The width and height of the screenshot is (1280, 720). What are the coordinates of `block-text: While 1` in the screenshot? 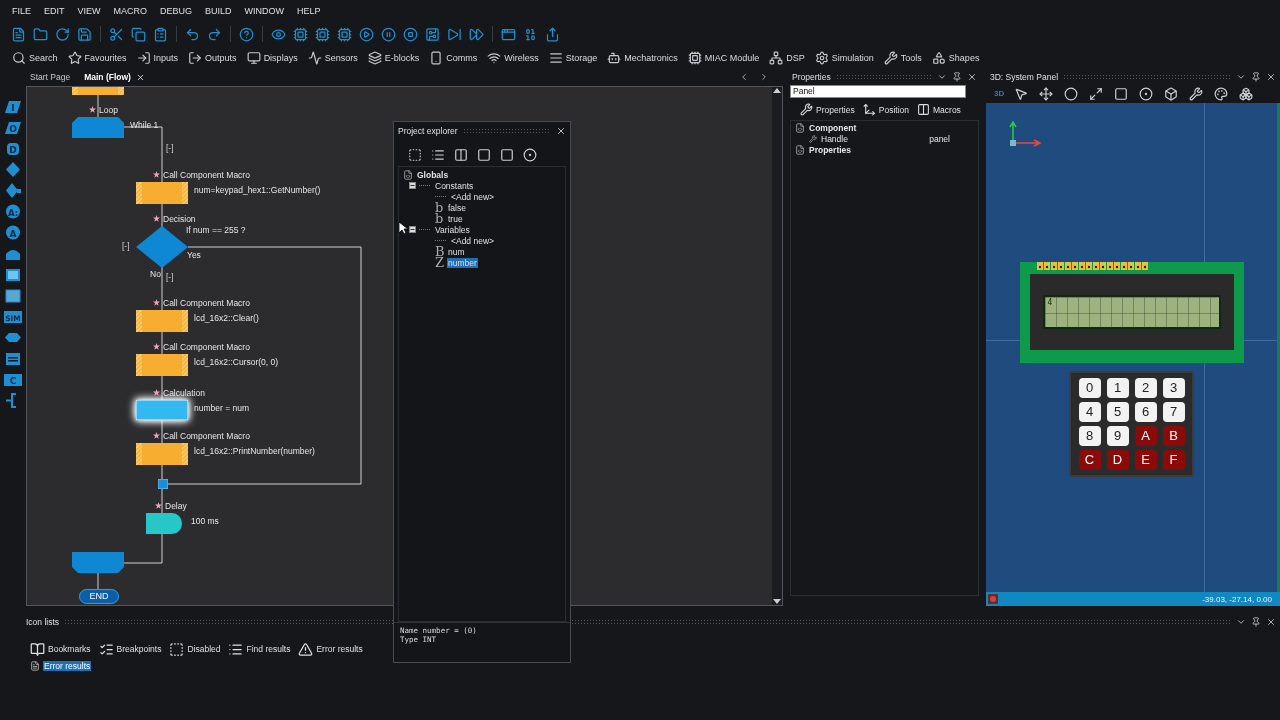 It's located at (144, 124).